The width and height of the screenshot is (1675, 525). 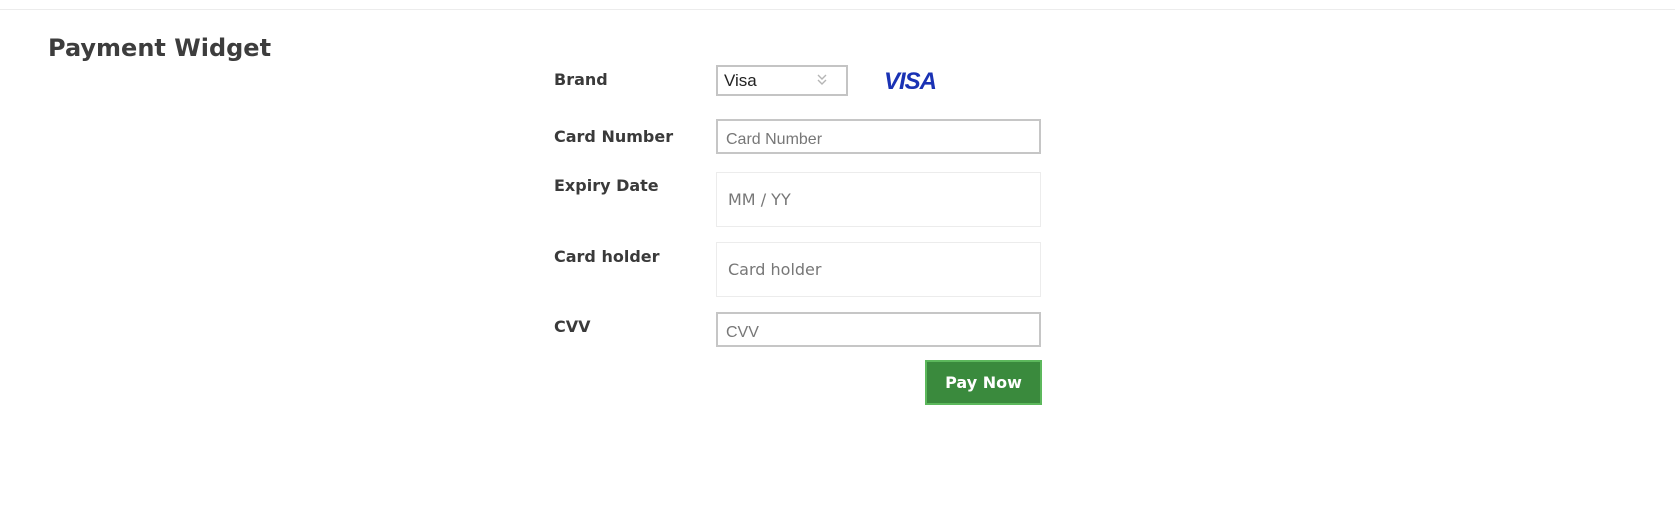 What do you see at coordinates (614, 136) in the screenshot?
I see `card-number-label: Card Number` at bounding box center [614, 136].